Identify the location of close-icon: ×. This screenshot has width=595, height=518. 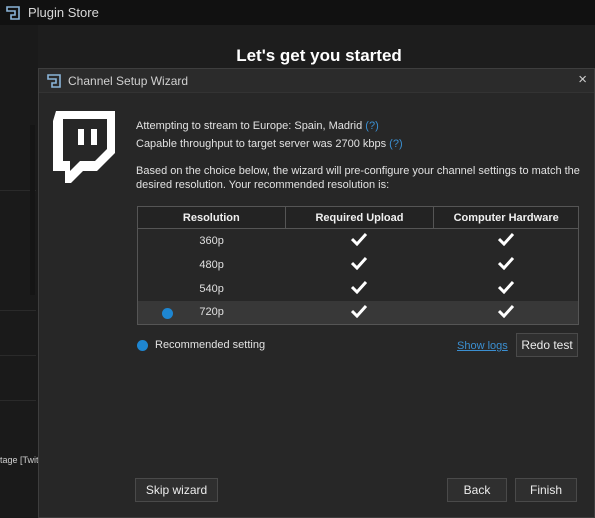
(582, 80).